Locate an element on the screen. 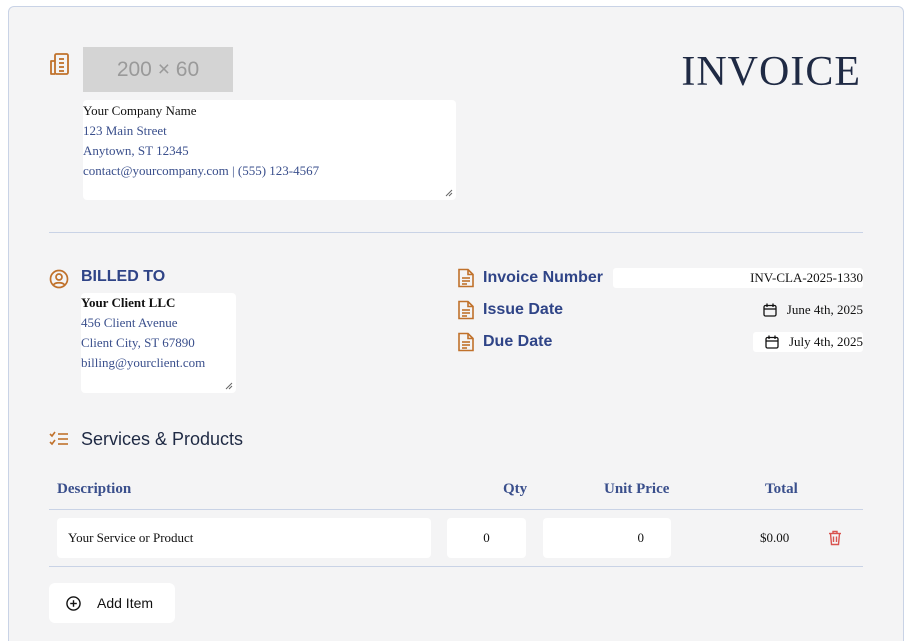 Image resolution: width=909 pixels, height=641 pixels. item-qty-value: 0 is located at coordinates (486, 537).